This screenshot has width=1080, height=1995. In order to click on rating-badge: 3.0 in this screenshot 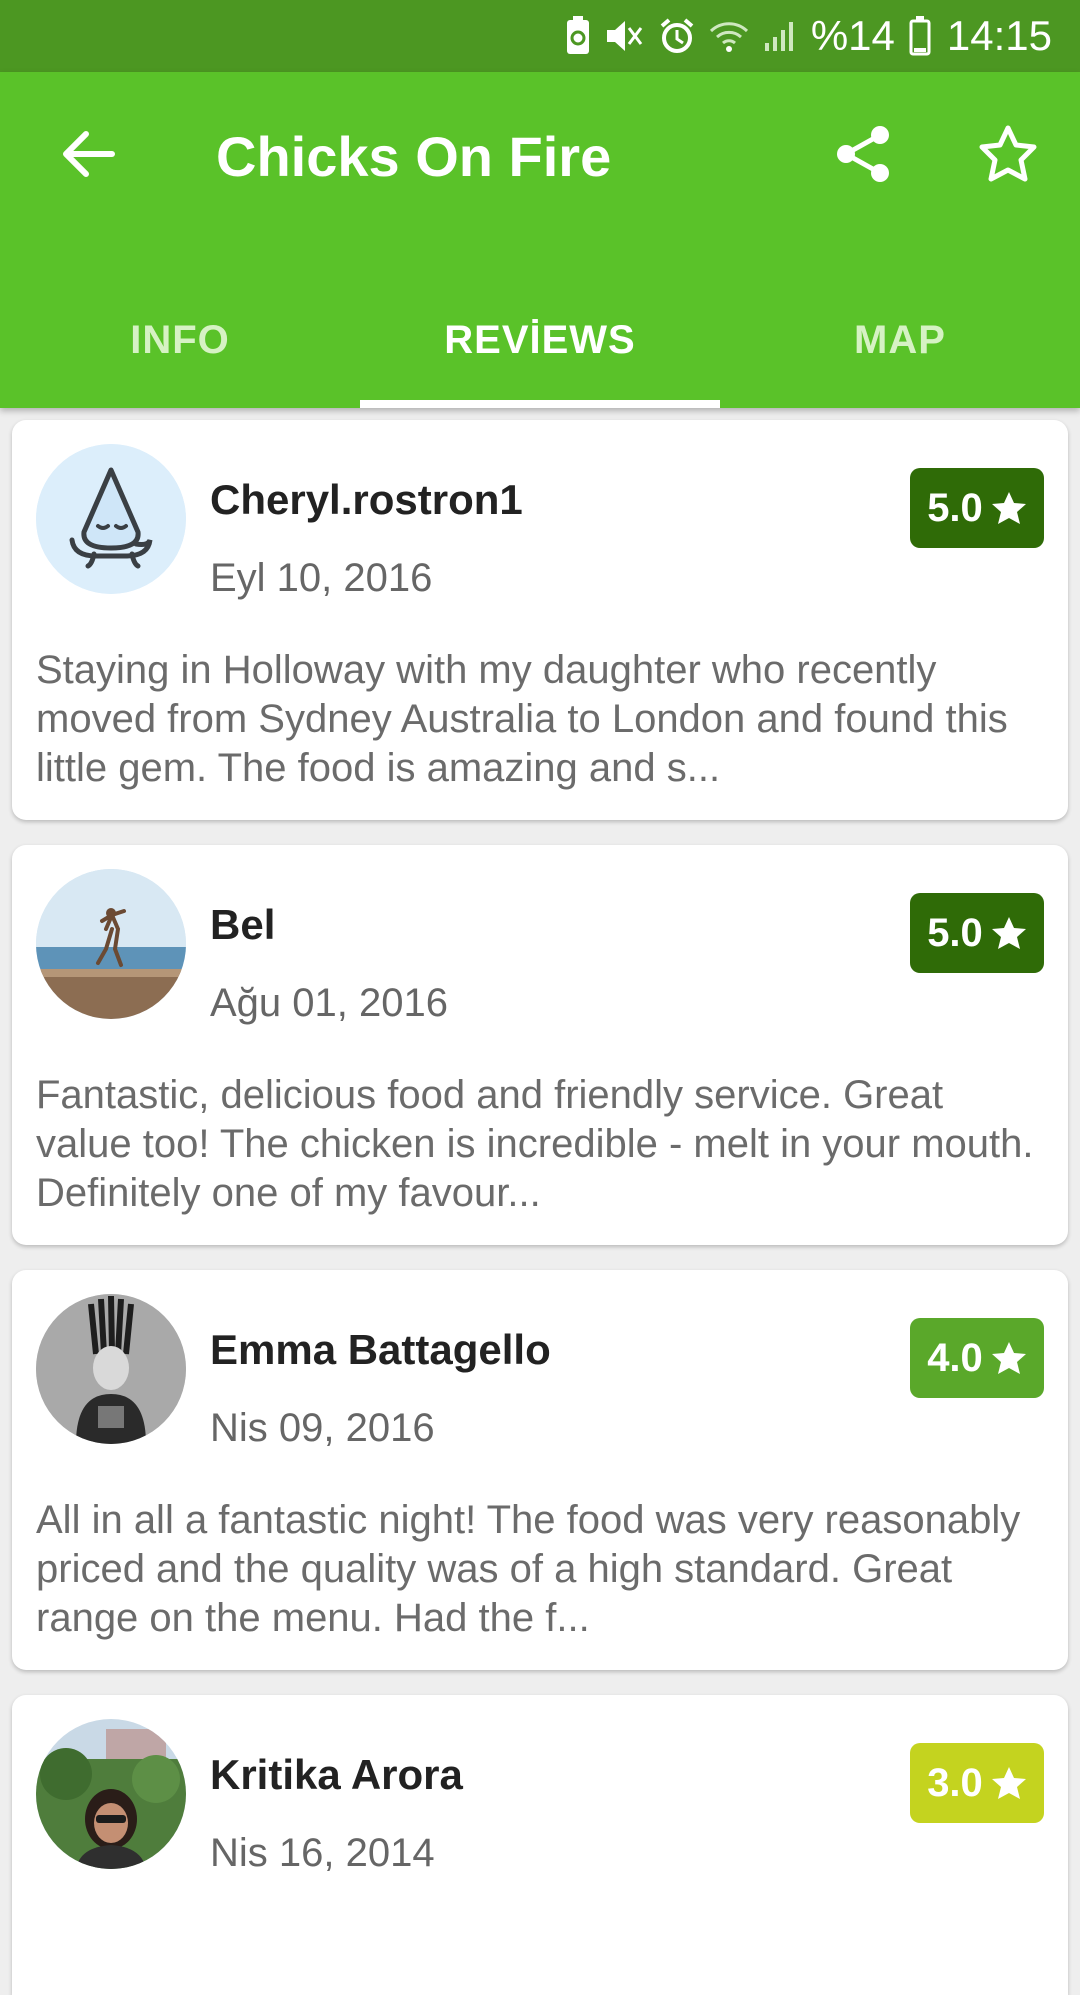, I will do `click(977, 1783)`.